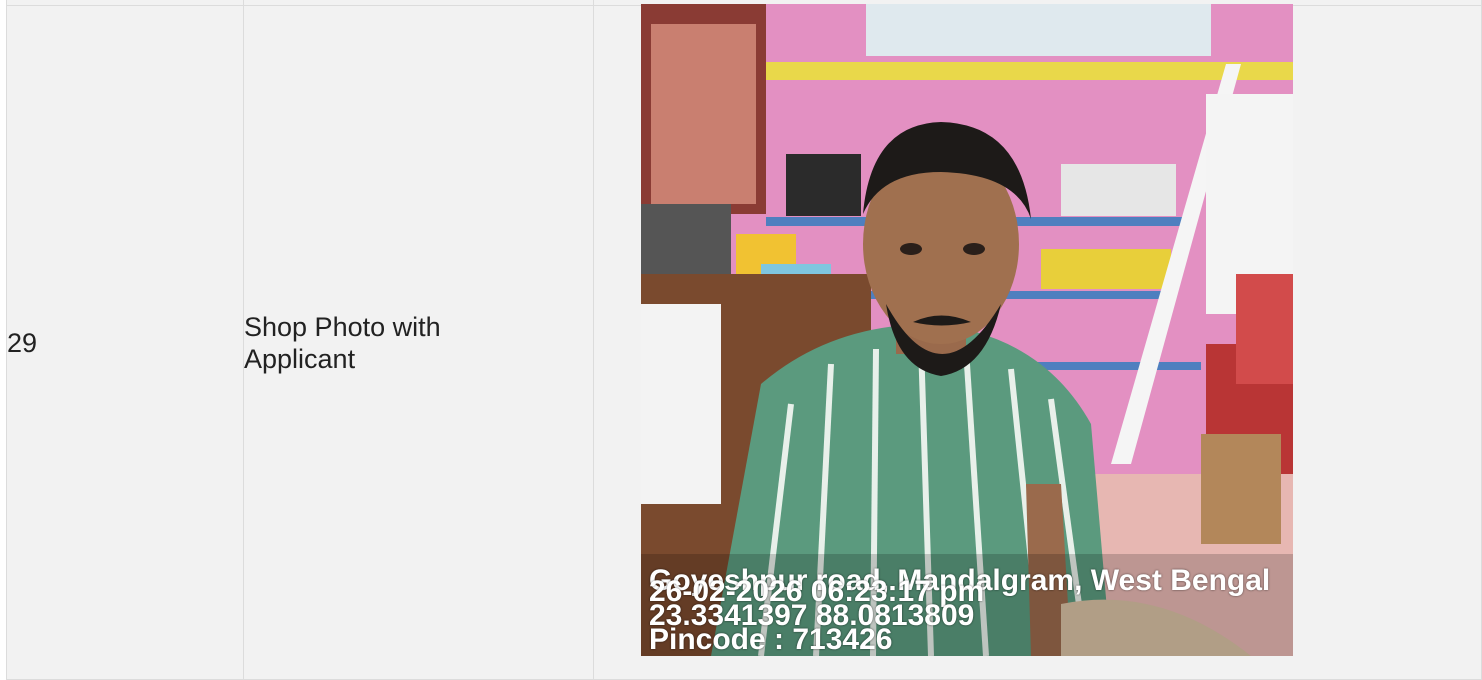  What do you see at coordinates (342, 342) in the screenshot?
I see `document-label: Shop Photo with Applicant` at bounding box center [342, 342].